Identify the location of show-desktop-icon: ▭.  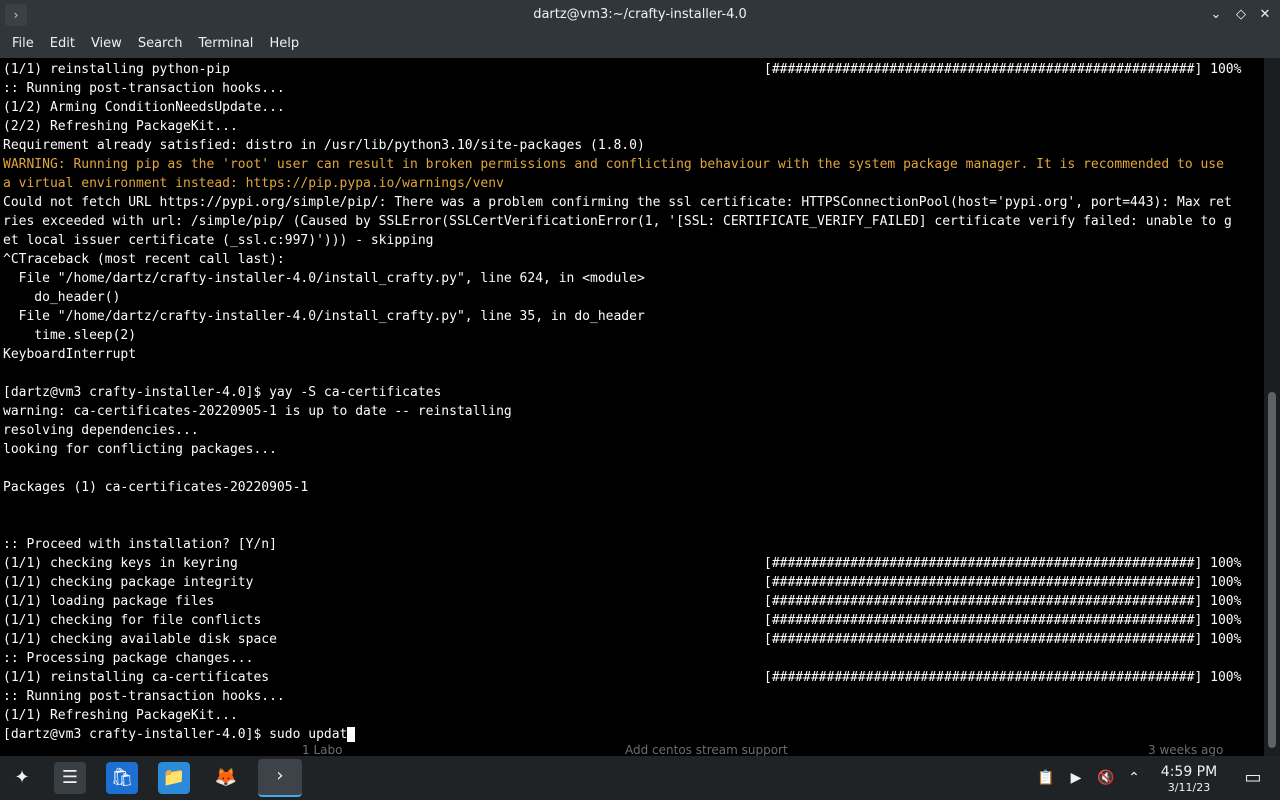
(1253, 778).